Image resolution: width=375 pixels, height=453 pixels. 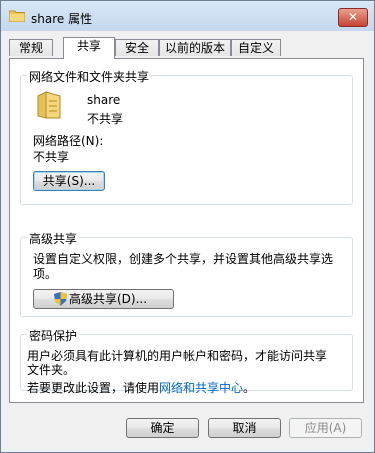 I want to click on share-status: 不共享, so click(x=105, y=119).